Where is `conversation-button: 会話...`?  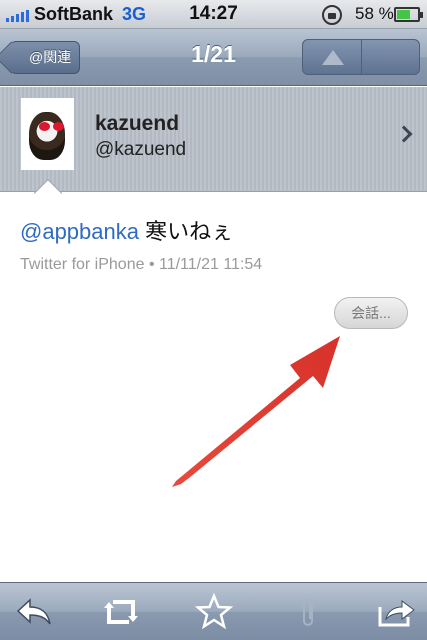 conversation-button: 会話... is located at coordinates (371, 313).